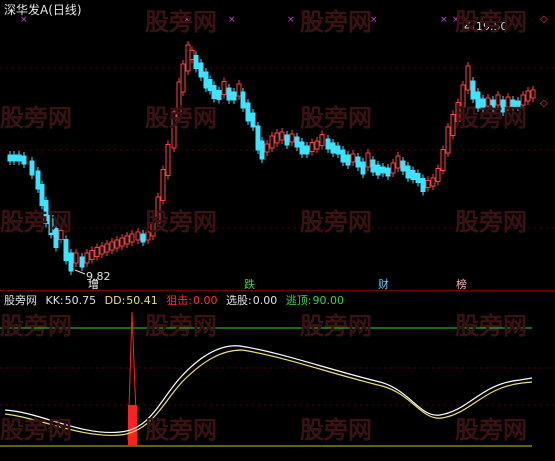 The height and width of the screenshot is (461, 555). What do you see at coordinates (239, 300) in the screenshot?
I see `xg-label: 选股:` at bounding box center [239, 300].